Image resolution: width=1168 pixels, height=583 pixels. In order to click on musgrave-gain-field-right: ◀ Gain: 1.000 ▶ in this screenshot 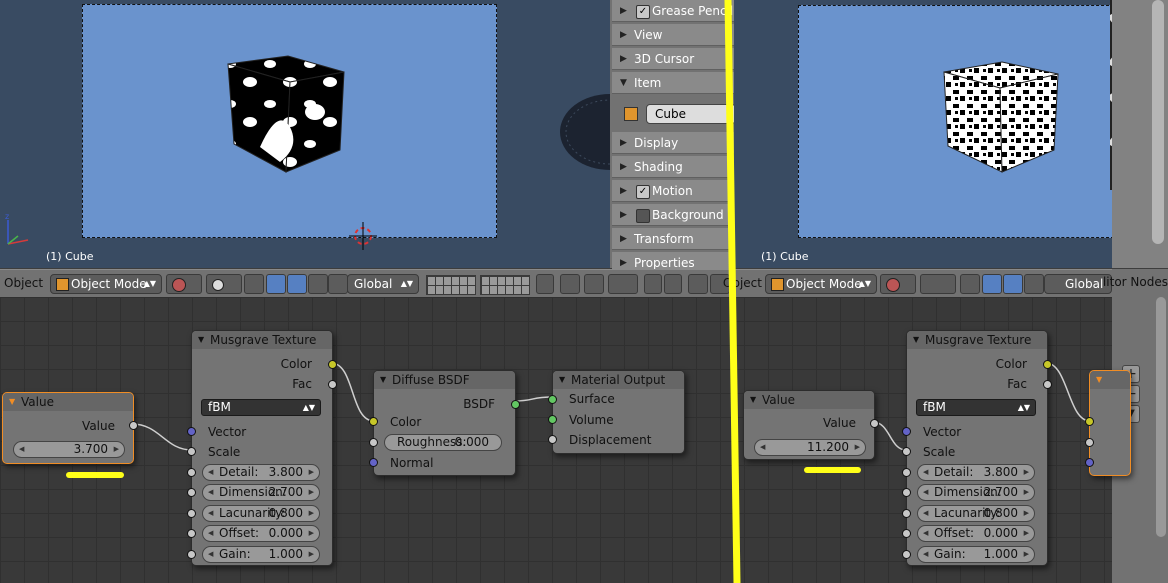, I will do `click(976, 554)`.